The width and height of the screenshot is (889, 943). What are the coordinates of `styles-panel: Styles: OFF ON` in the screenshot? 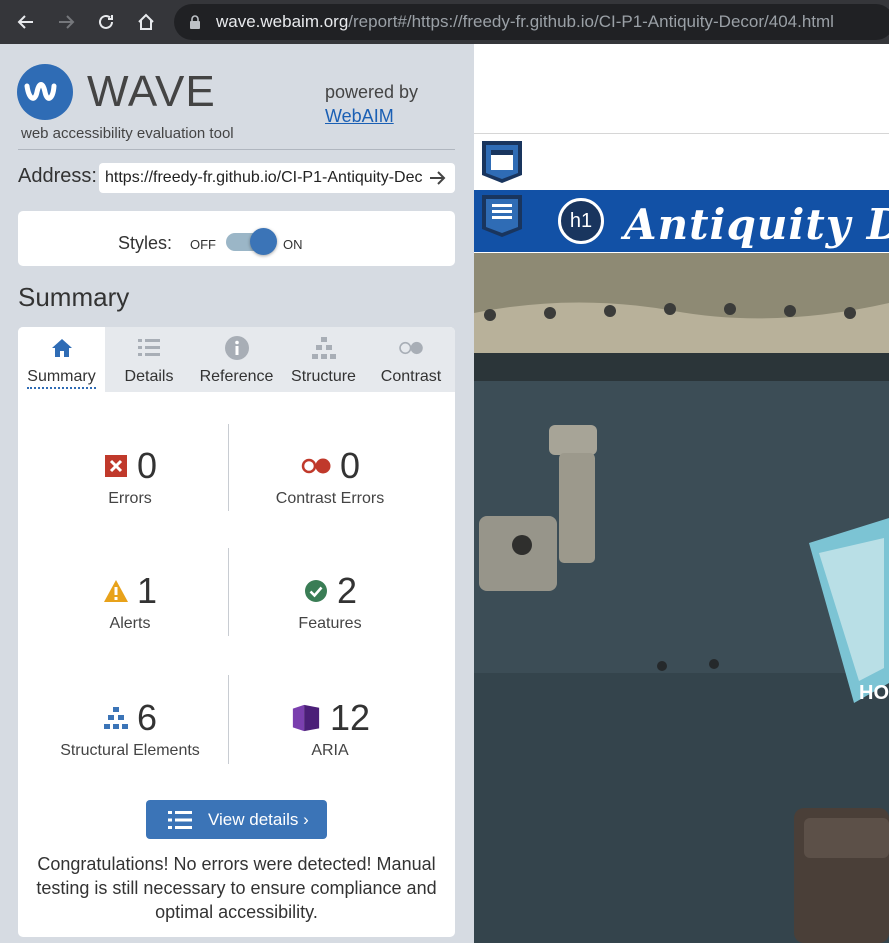 It's located at (236, 238).